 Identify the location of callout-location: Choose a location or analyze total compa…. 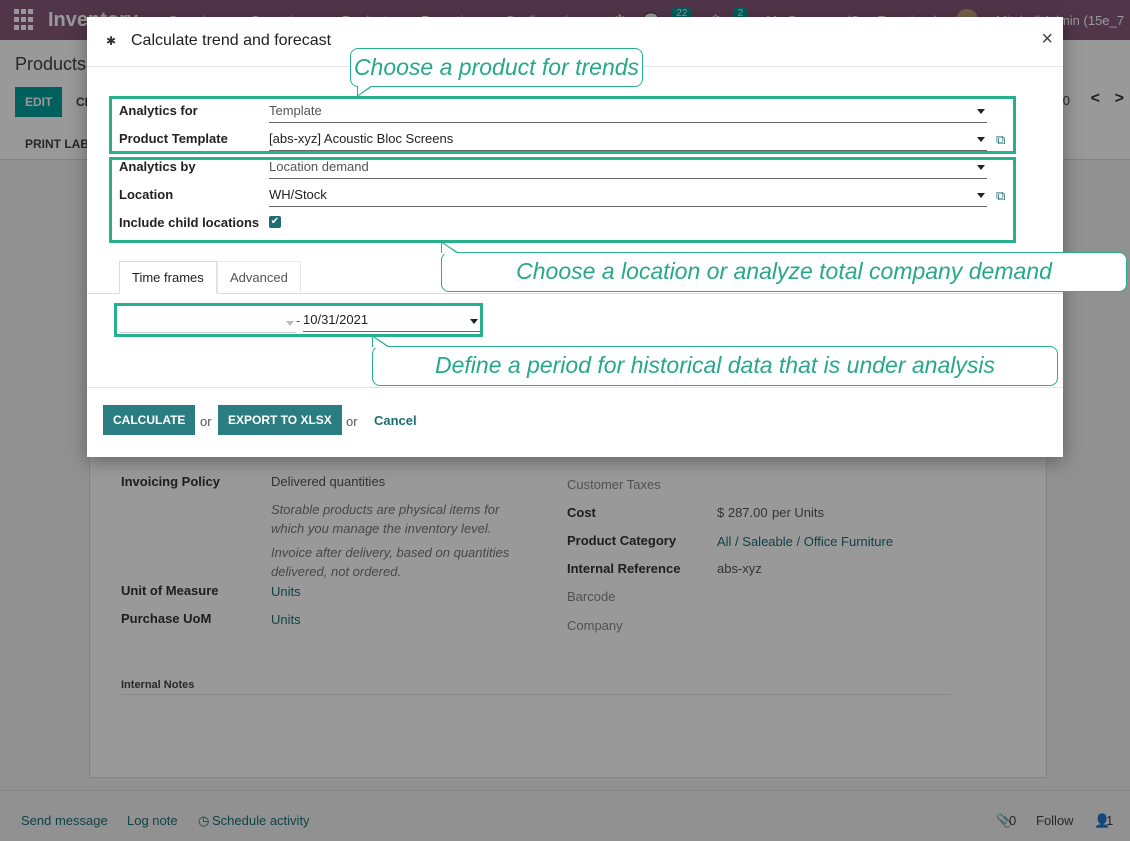
(784, 266).